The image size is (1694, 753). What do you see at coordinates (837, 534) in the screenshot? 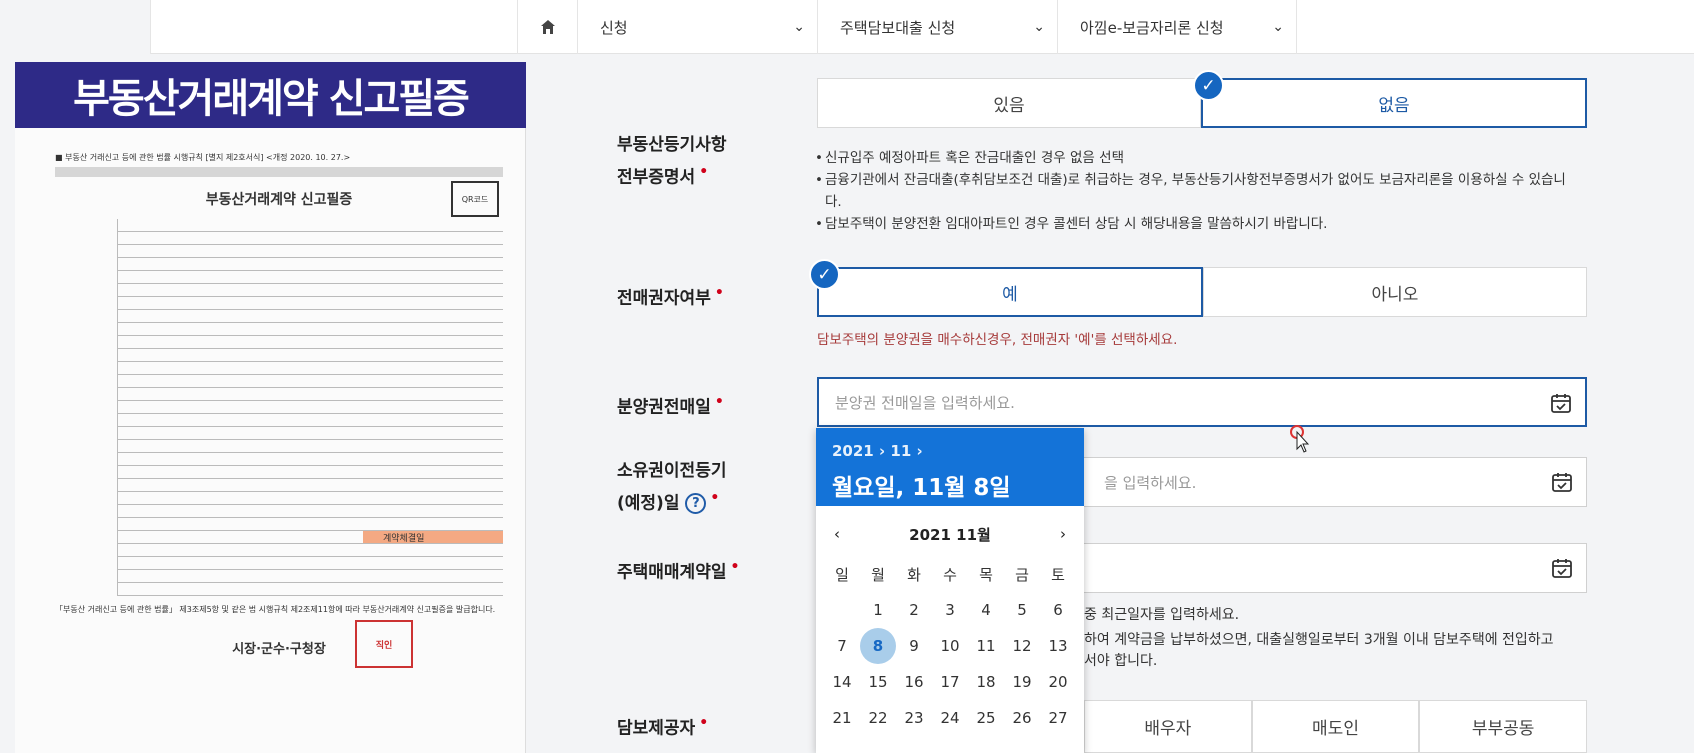
I see `chevron-left-icon: ‹` at bounding box center [837, 534].